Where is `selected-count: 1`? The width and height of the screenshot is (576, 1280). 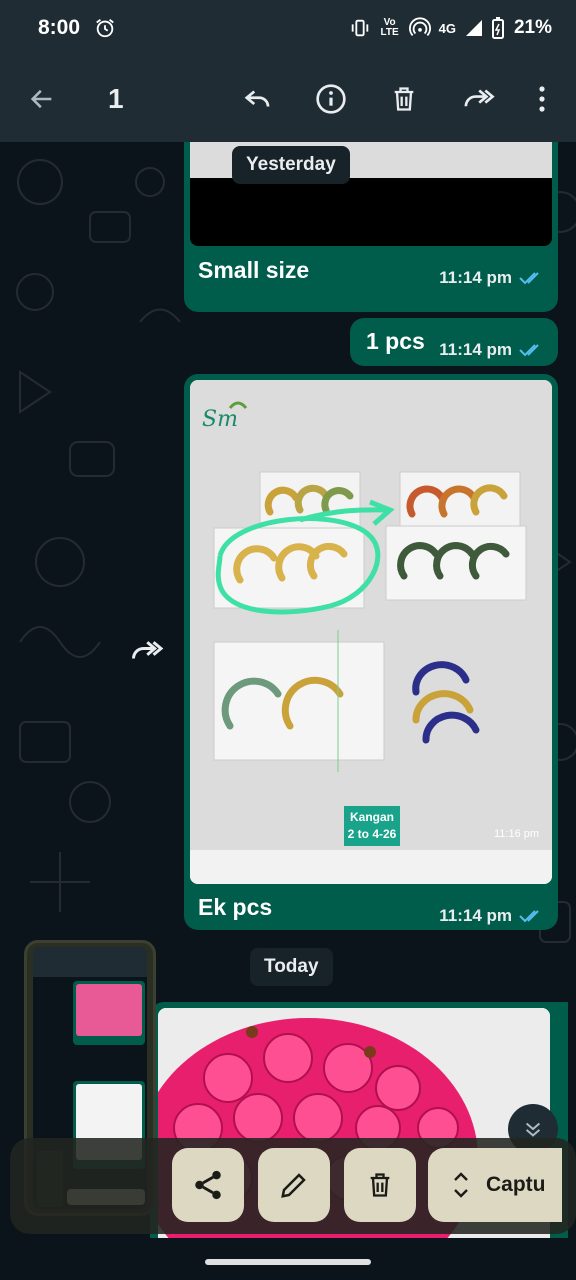
selected-count: 1 is located at coordinates (116, 98).